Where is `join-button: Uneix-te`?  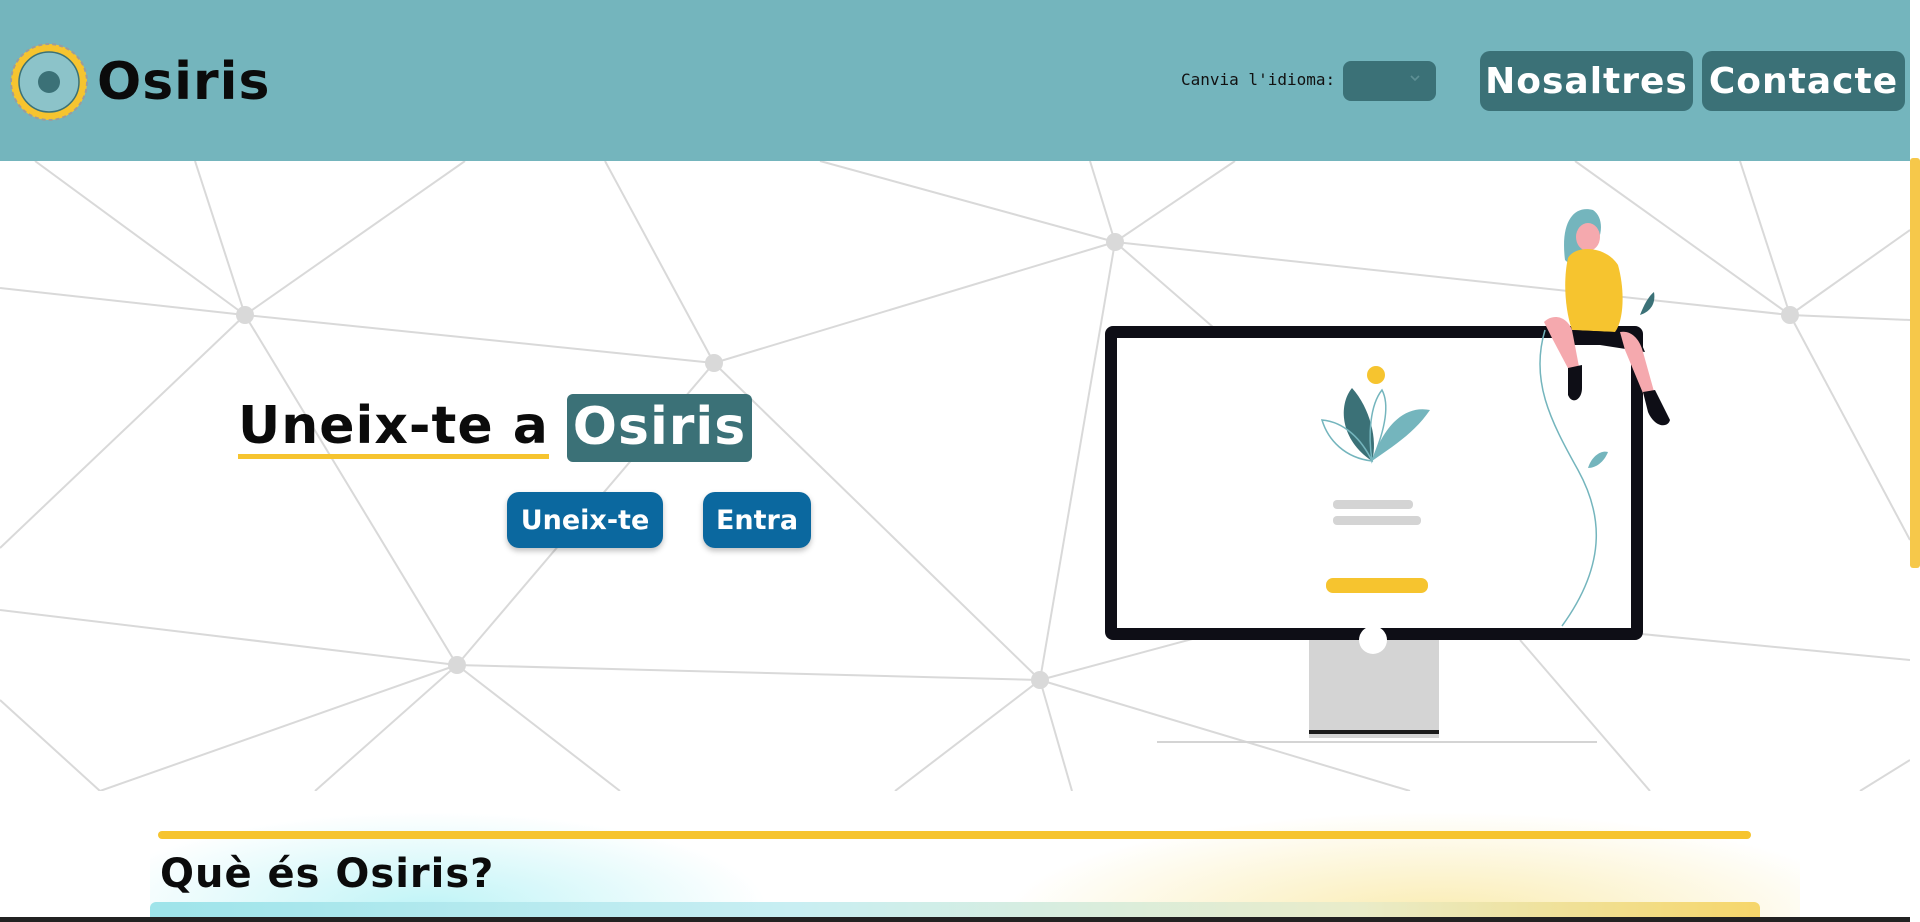 join-button: Uneix-te is located at coordinates (585, 520).